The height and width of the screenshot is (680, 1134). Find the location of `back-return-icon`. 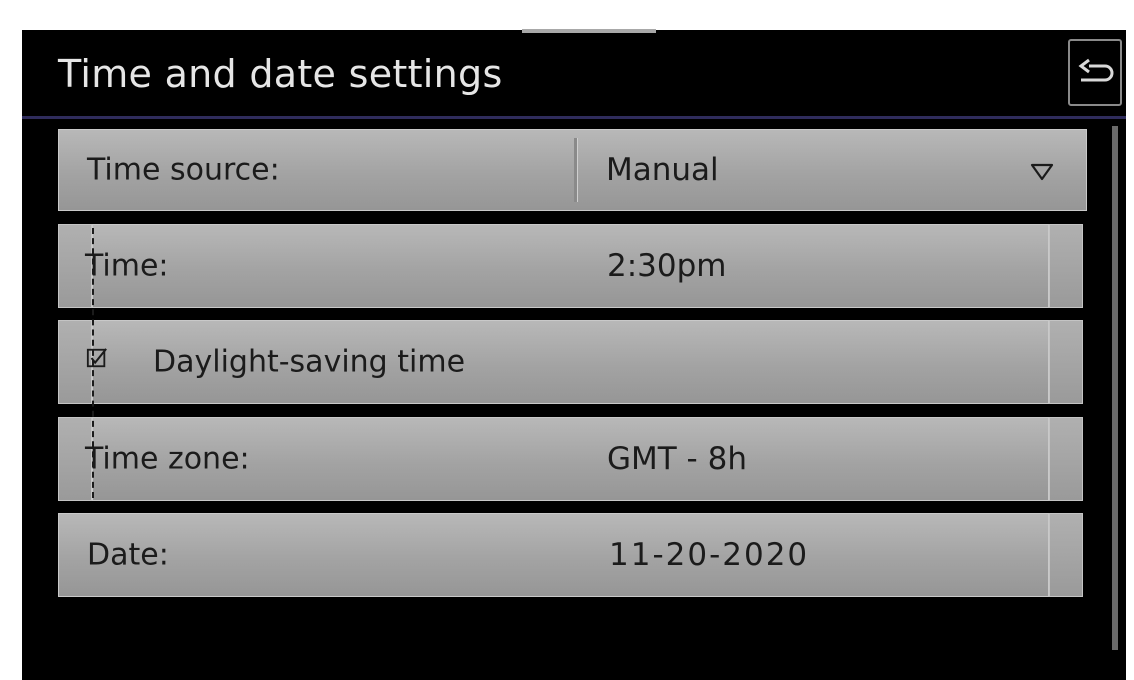

back-return-icon is located at coordinates (1096, 69).